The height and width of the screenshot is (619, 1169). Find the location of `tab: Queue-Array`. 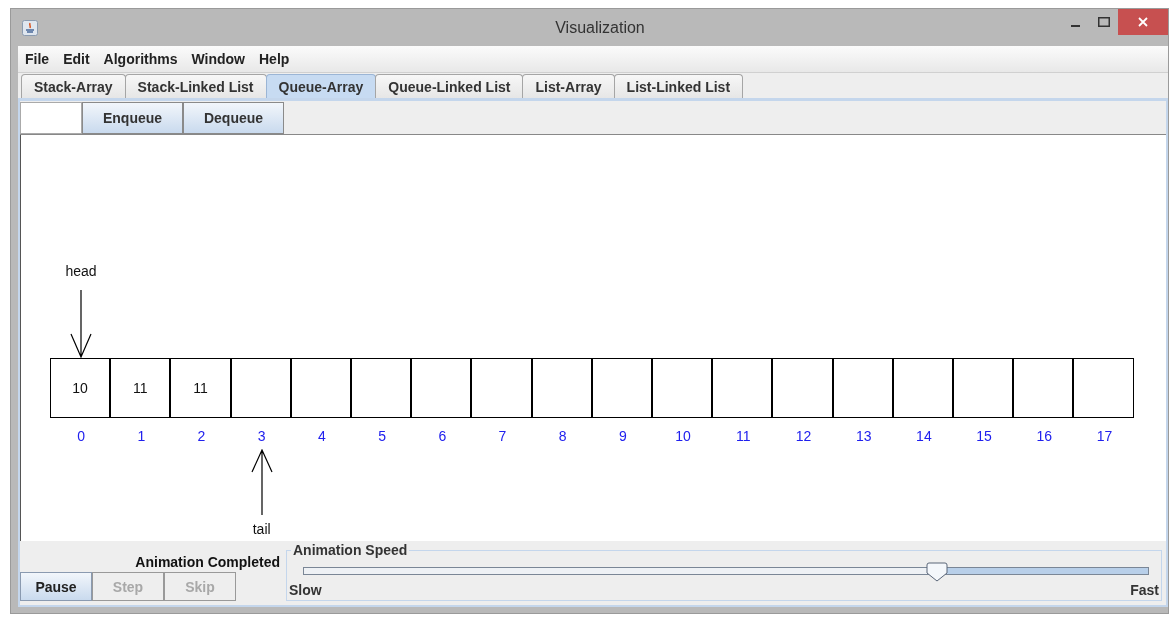

tab: Queue-Array is located at coordinates (321, 86).